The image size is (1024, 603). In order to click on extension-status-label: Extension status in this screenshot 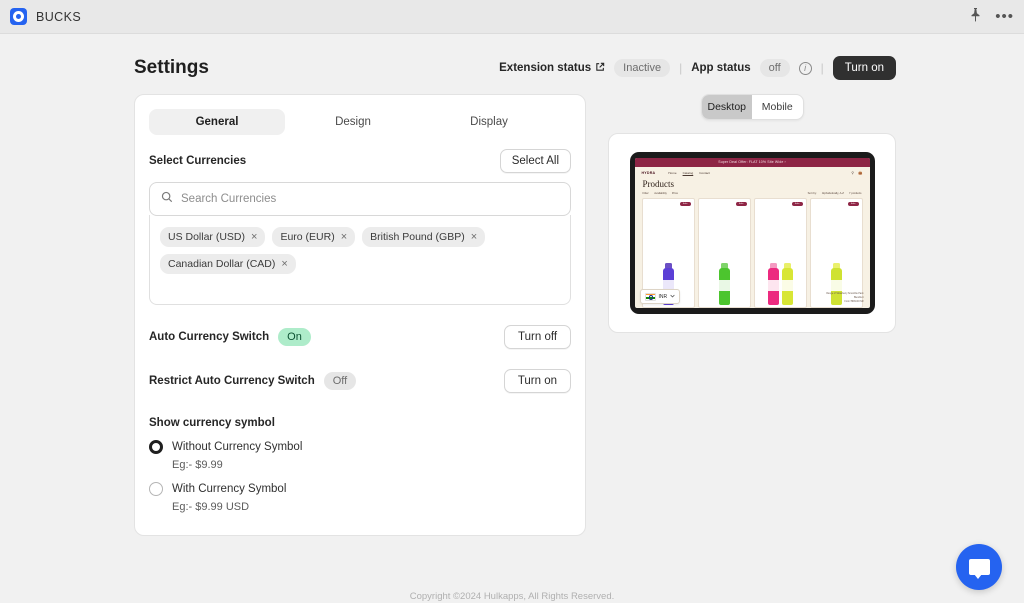, I will do `click(552, 68)`.